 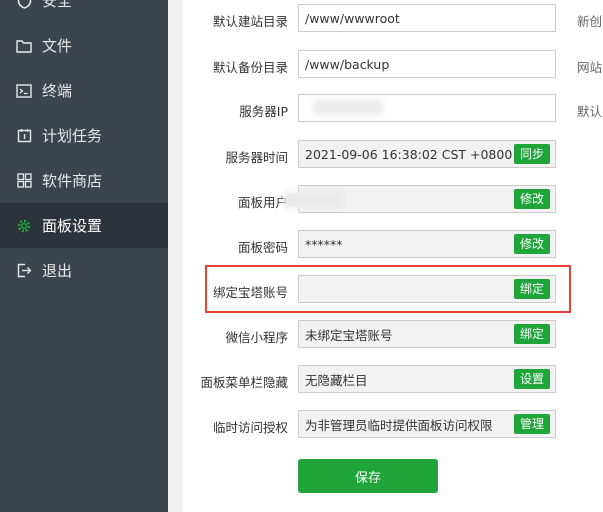 I want to click on terminal-icon, so click(x=24, y=91).